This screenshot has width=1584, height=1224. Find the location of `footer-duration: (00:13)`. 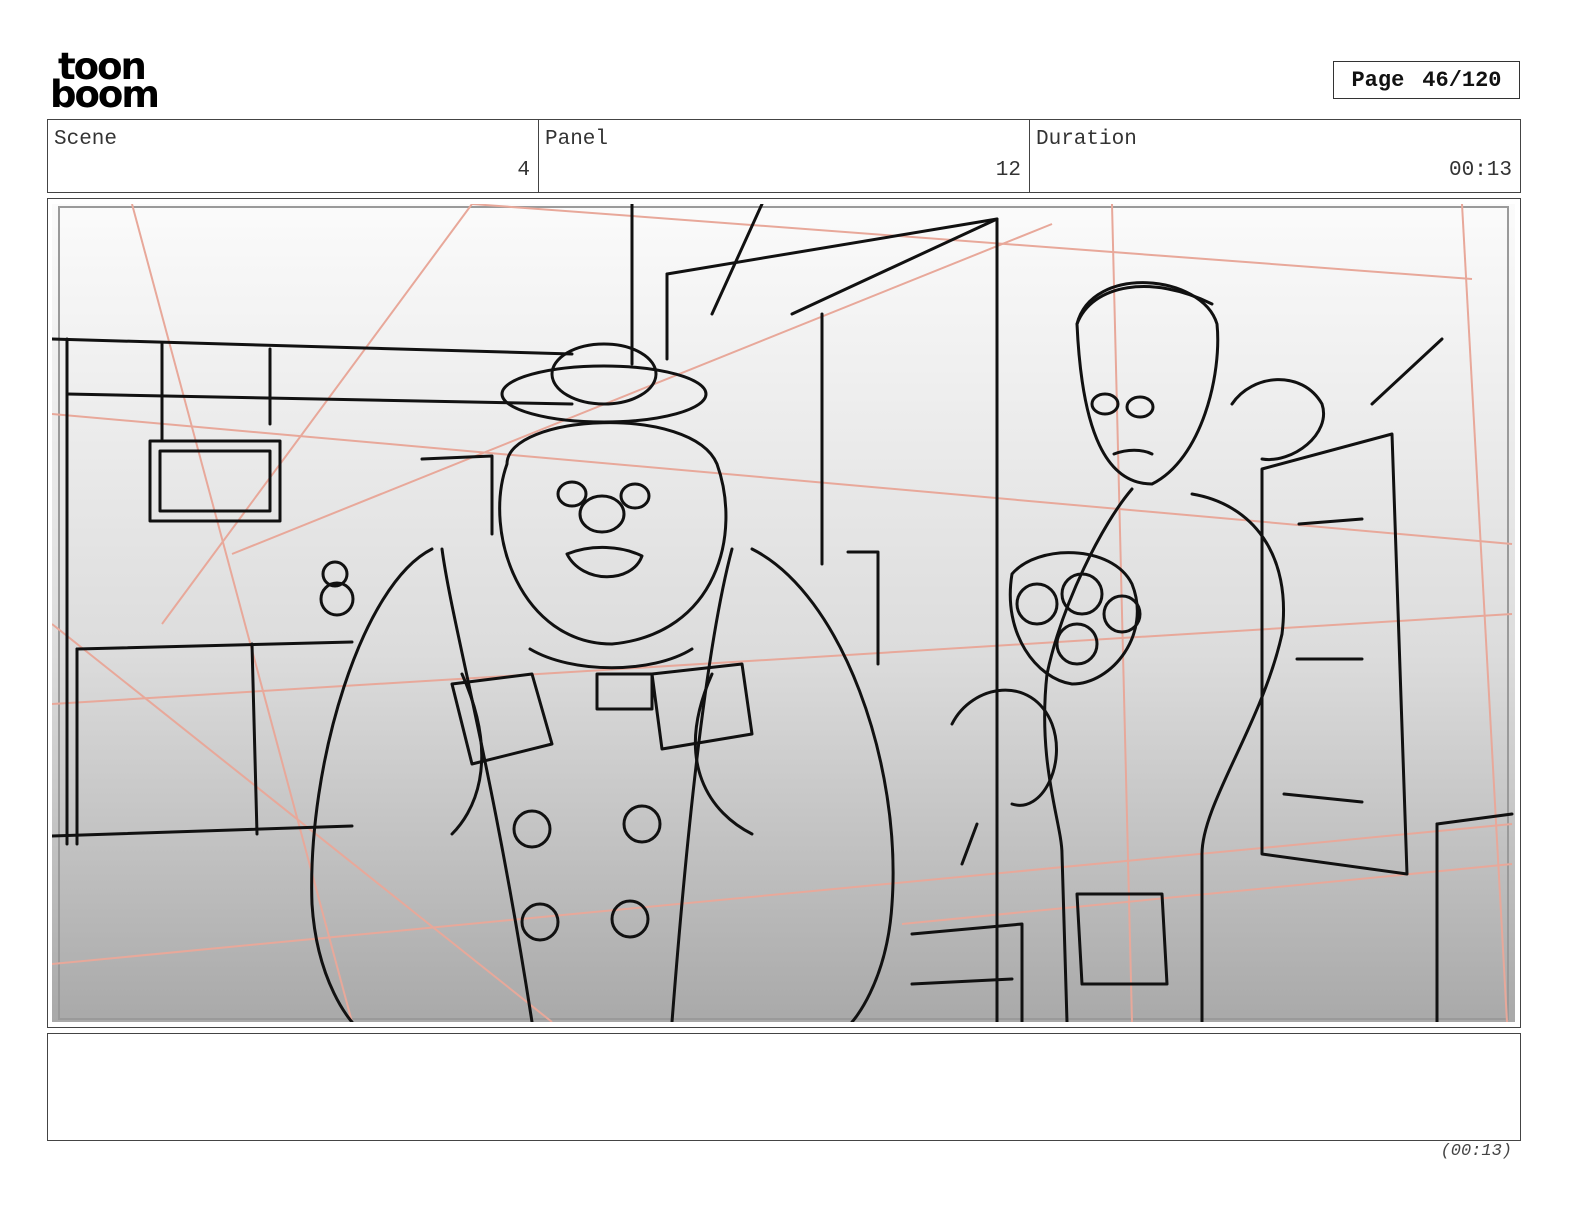

footer-duration: (00:13) is located at coordinates (1476, 1151).